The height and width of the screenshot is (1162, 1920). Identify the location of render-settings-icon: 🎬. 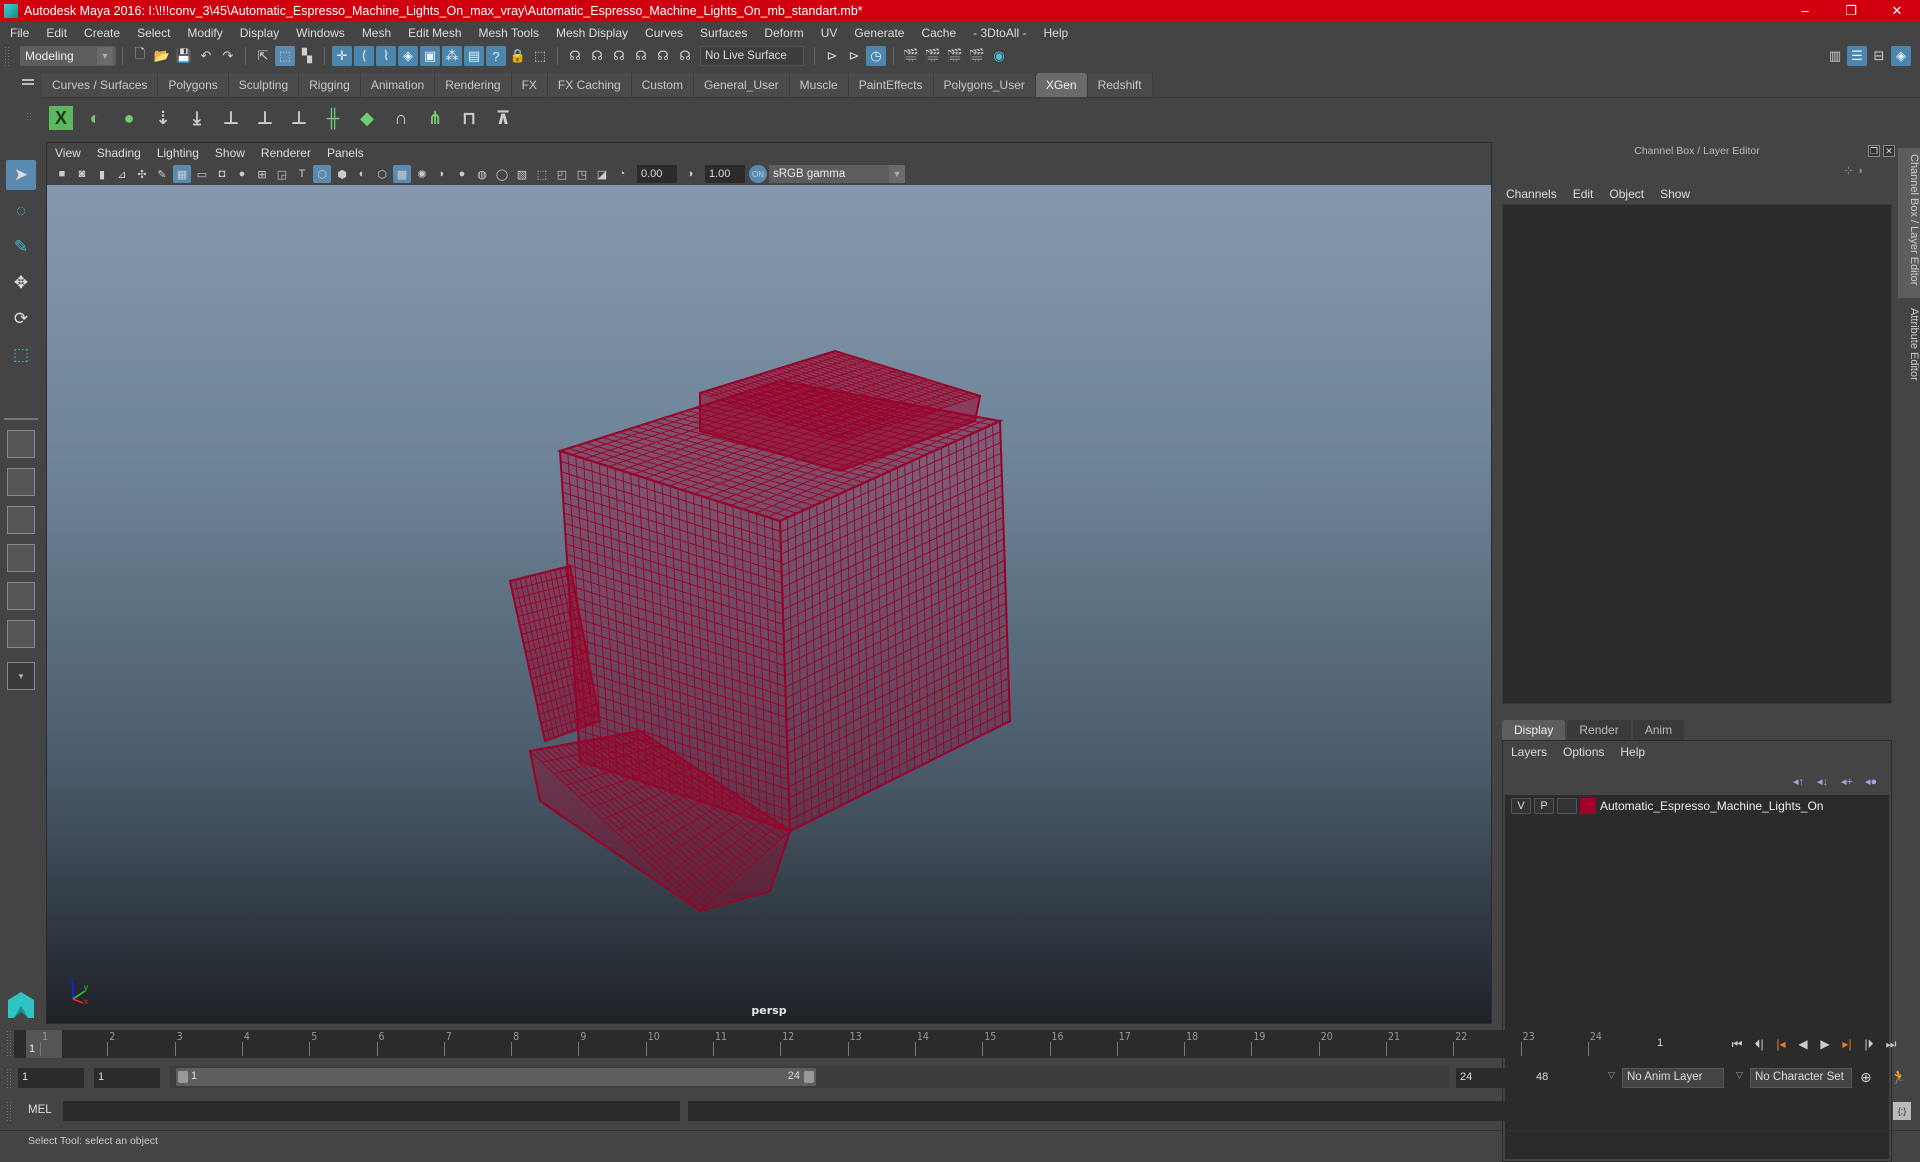
(977, 56).